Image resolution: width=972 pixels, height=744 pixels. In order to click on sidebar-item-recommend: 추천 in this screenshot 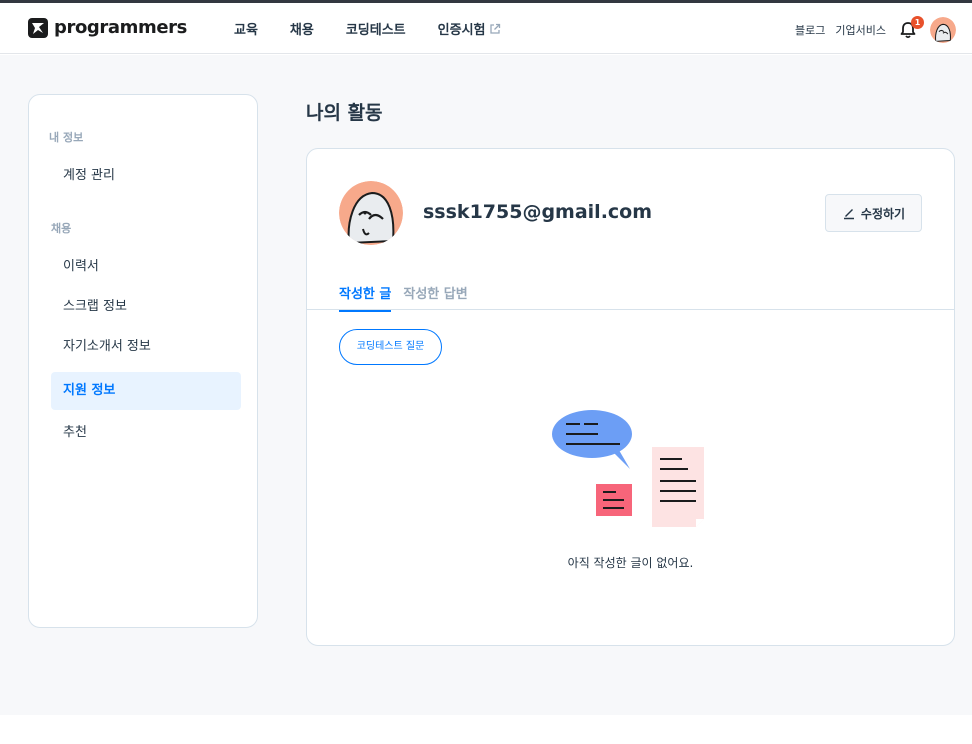, I will do `click(146, 433)`.